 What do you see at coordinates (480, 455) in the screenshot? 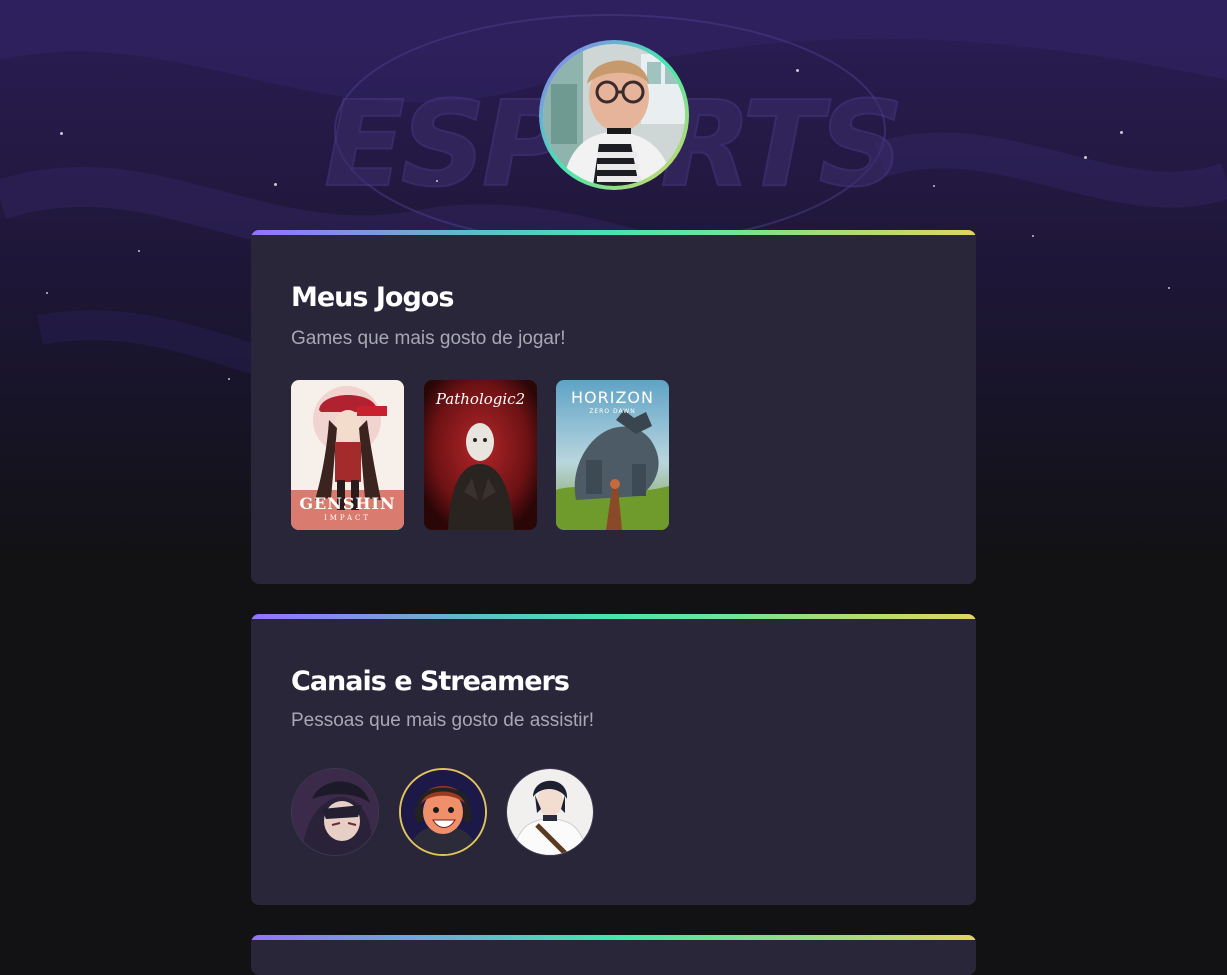
I see `pathologic-2-cover: Pathologic2` at bounding box center [480, 455].